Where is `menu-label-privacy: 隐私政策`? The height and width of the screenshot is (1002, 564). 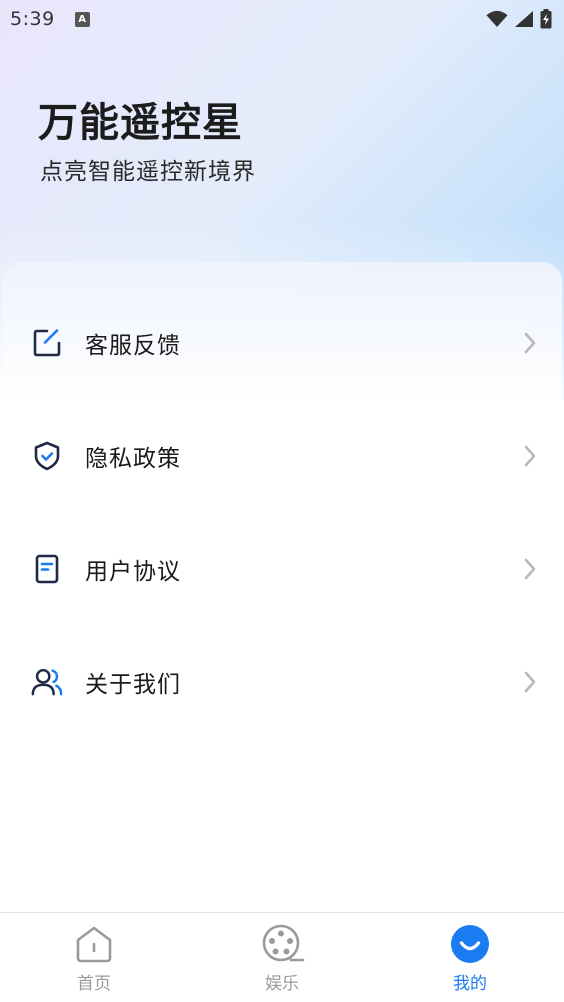 menu-label-privacy: 隐私政策 is located at coordinates (133, 459).